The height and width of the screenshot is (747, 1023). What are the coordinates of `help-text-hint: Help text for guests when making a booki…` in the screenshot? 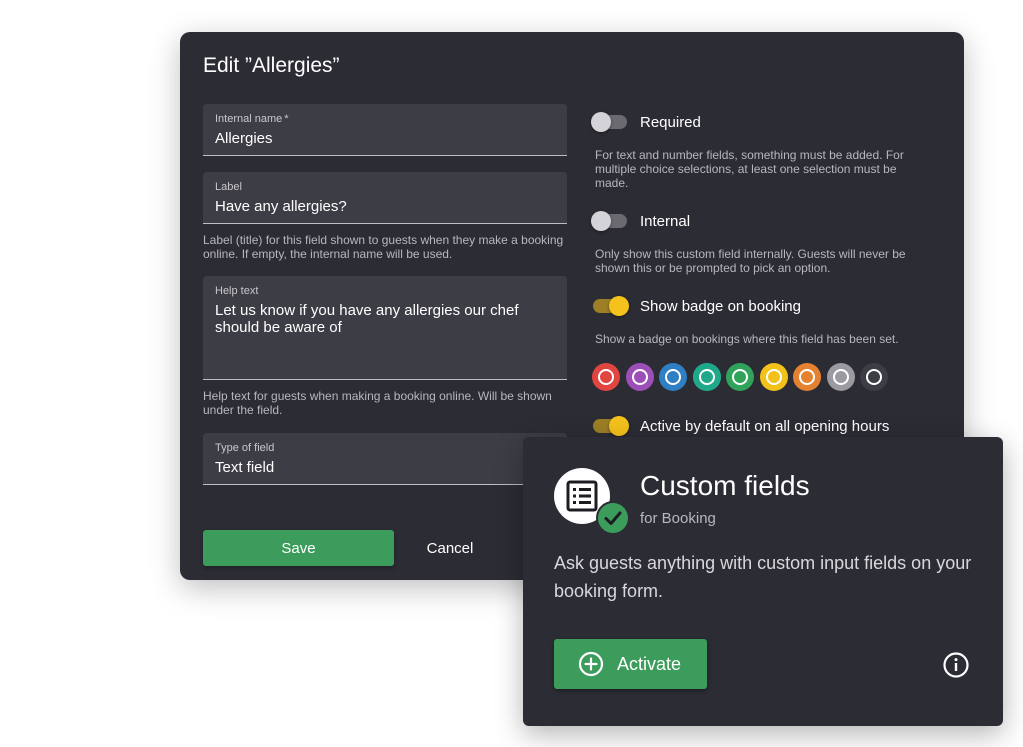 It's located at (377, 403).